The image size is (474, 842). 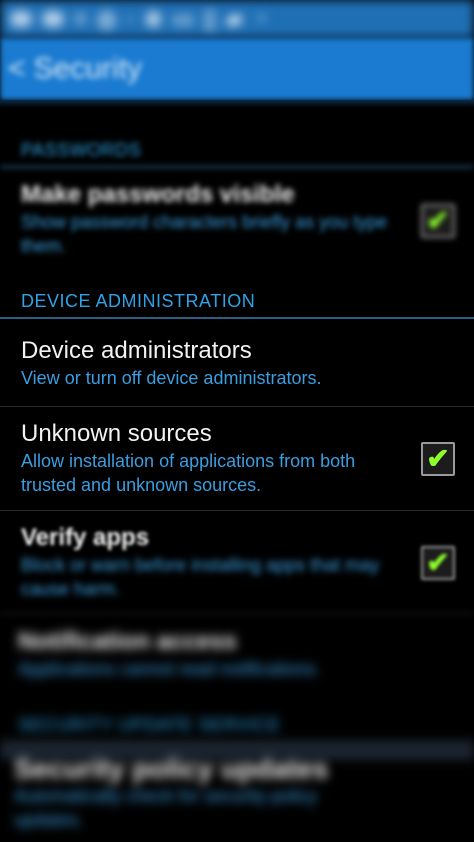 I want to click on setting-title: Notification access, so click(x=127, y=641).